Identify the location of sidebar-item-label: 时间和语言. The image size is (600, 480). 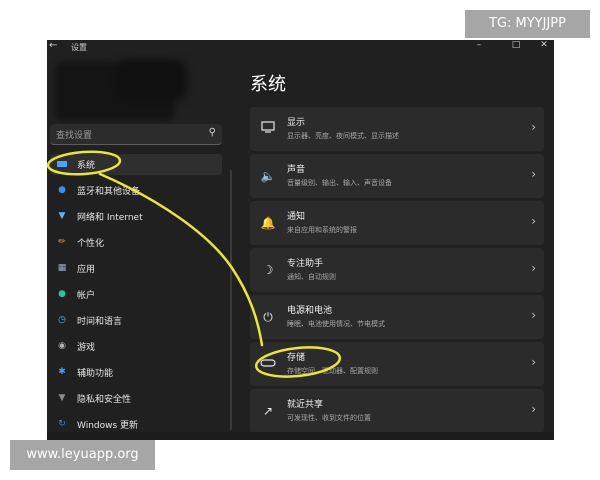
(100, 322).